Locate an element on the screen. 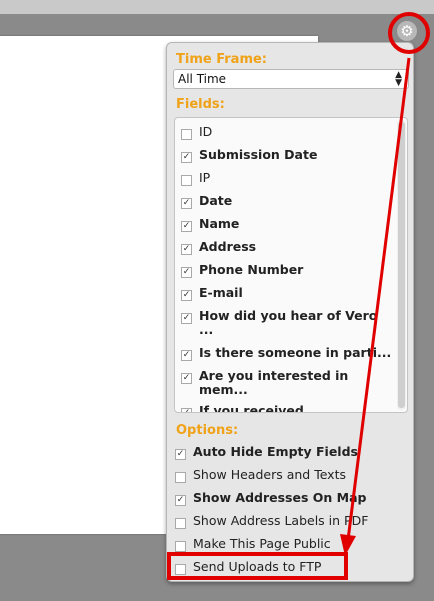 This screenshot has height=601, width=434. field-item: ID is located at coordinates (196, 132).